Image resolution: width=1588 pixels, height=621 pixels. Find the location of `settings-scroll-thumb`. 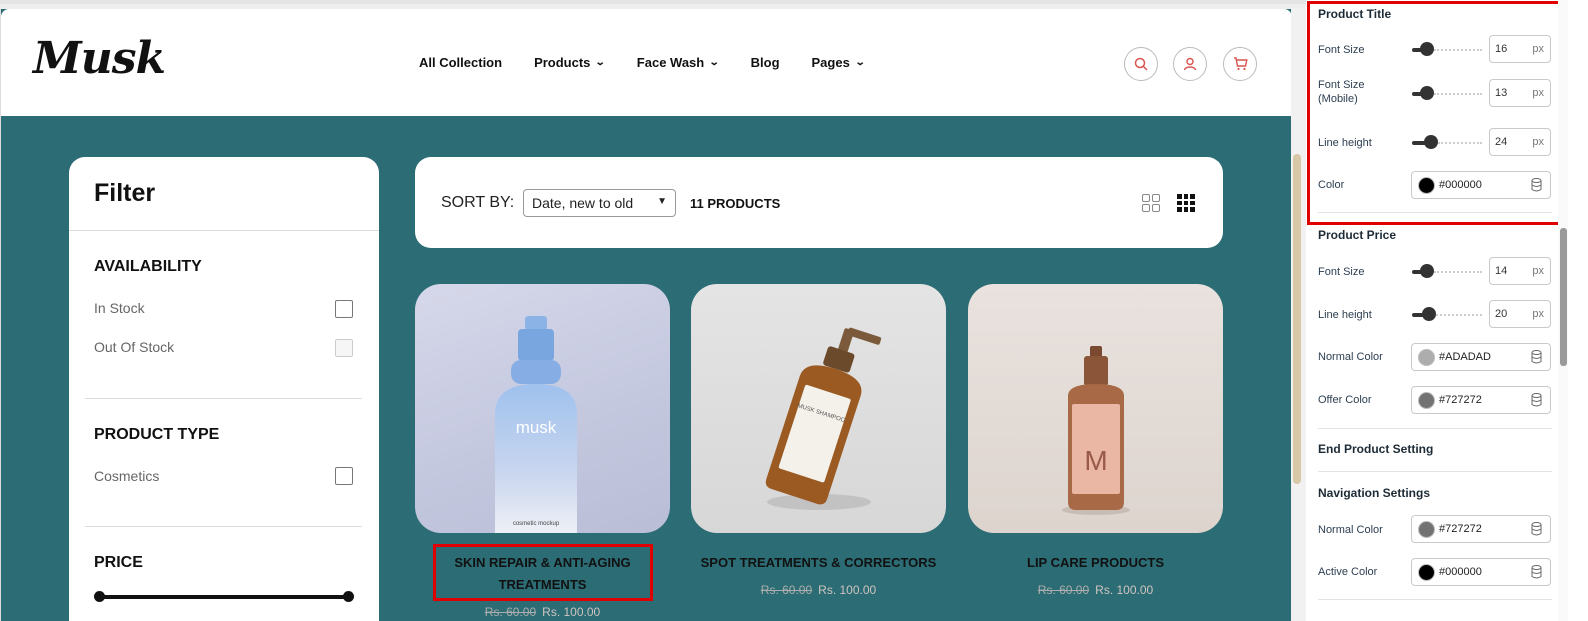

settings-scroll-thumb is located at coordinates (1563, 297).